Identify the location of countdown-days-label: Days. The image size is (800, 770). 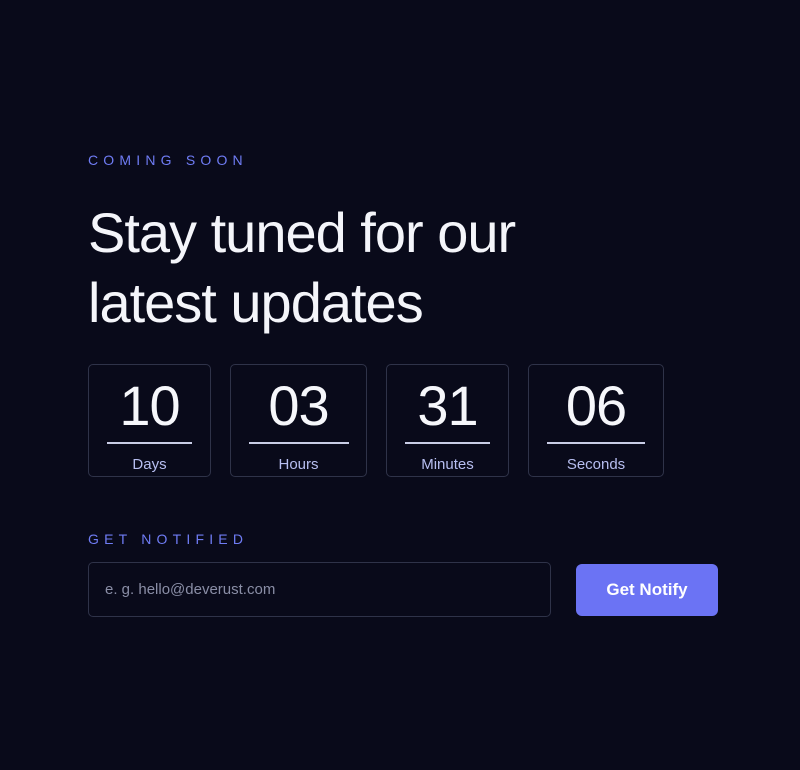
(149, 464).